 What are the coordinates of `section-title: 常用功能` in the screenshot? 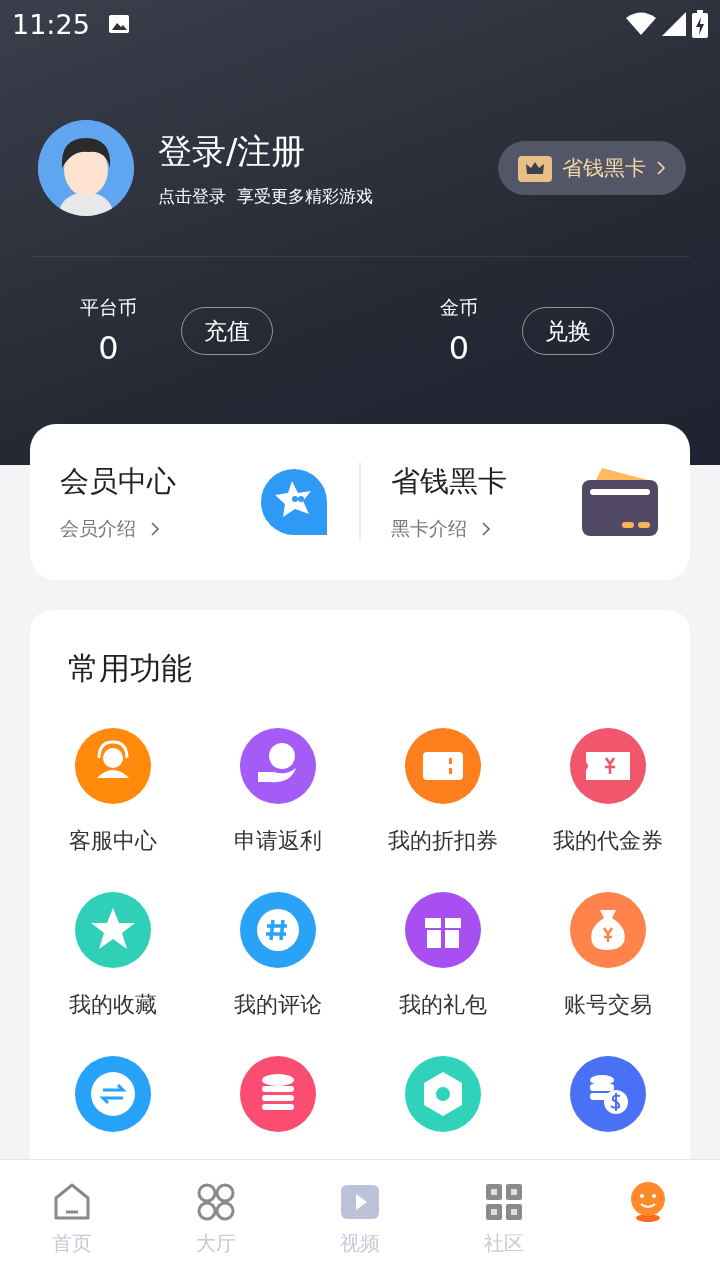 It's located at (130, 668).